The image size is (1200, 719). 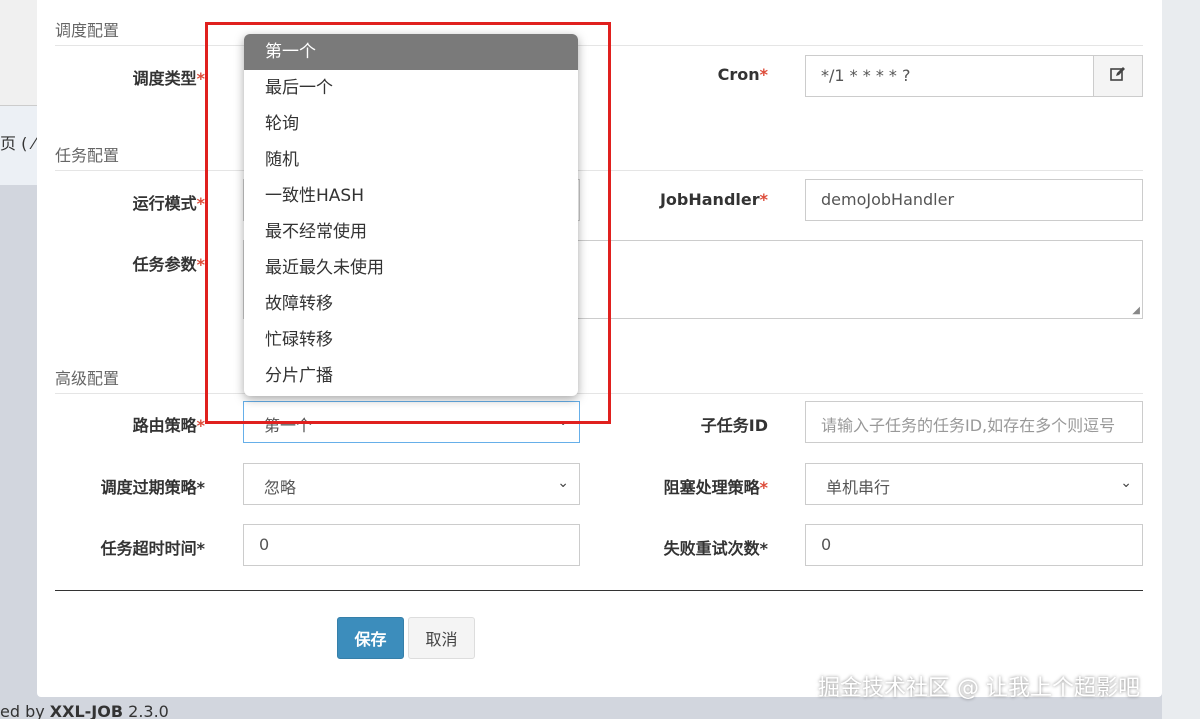 What do you see at coordinates (734, 425) in the screenshot?
I see `child-task-label: 子任务ID` at bounding box center [734, 425].